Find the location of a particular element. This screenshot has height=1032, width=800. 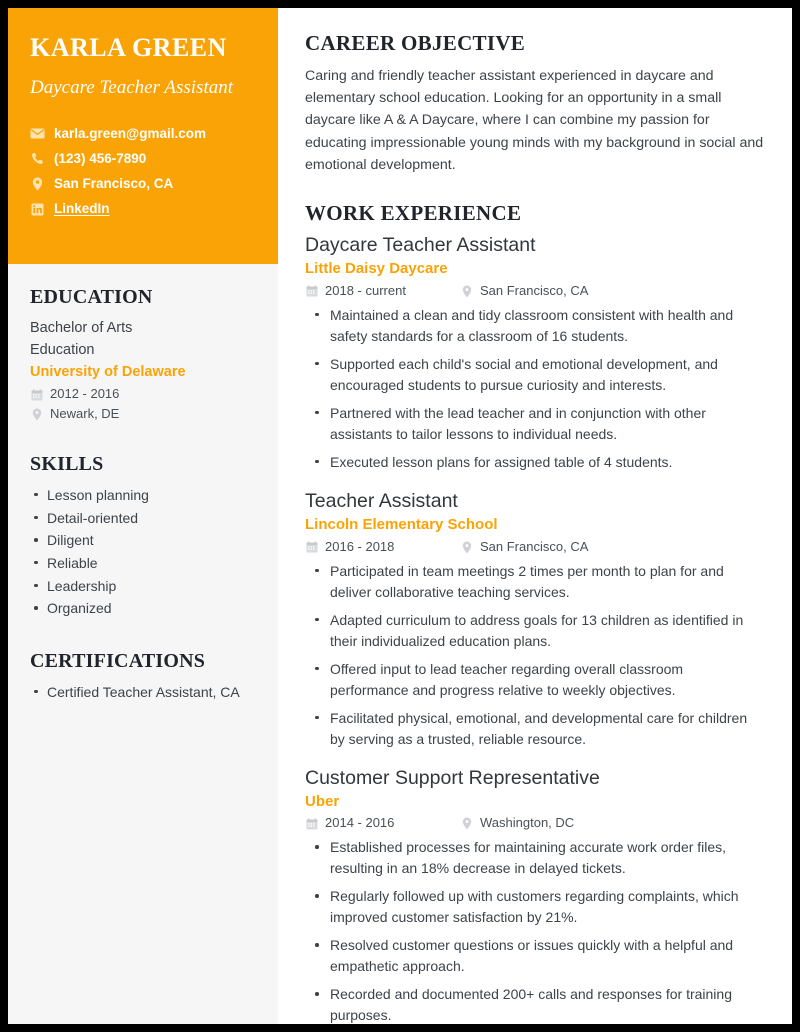

job-dates: 2016 - 2018 is located at coordinates (360, 546).